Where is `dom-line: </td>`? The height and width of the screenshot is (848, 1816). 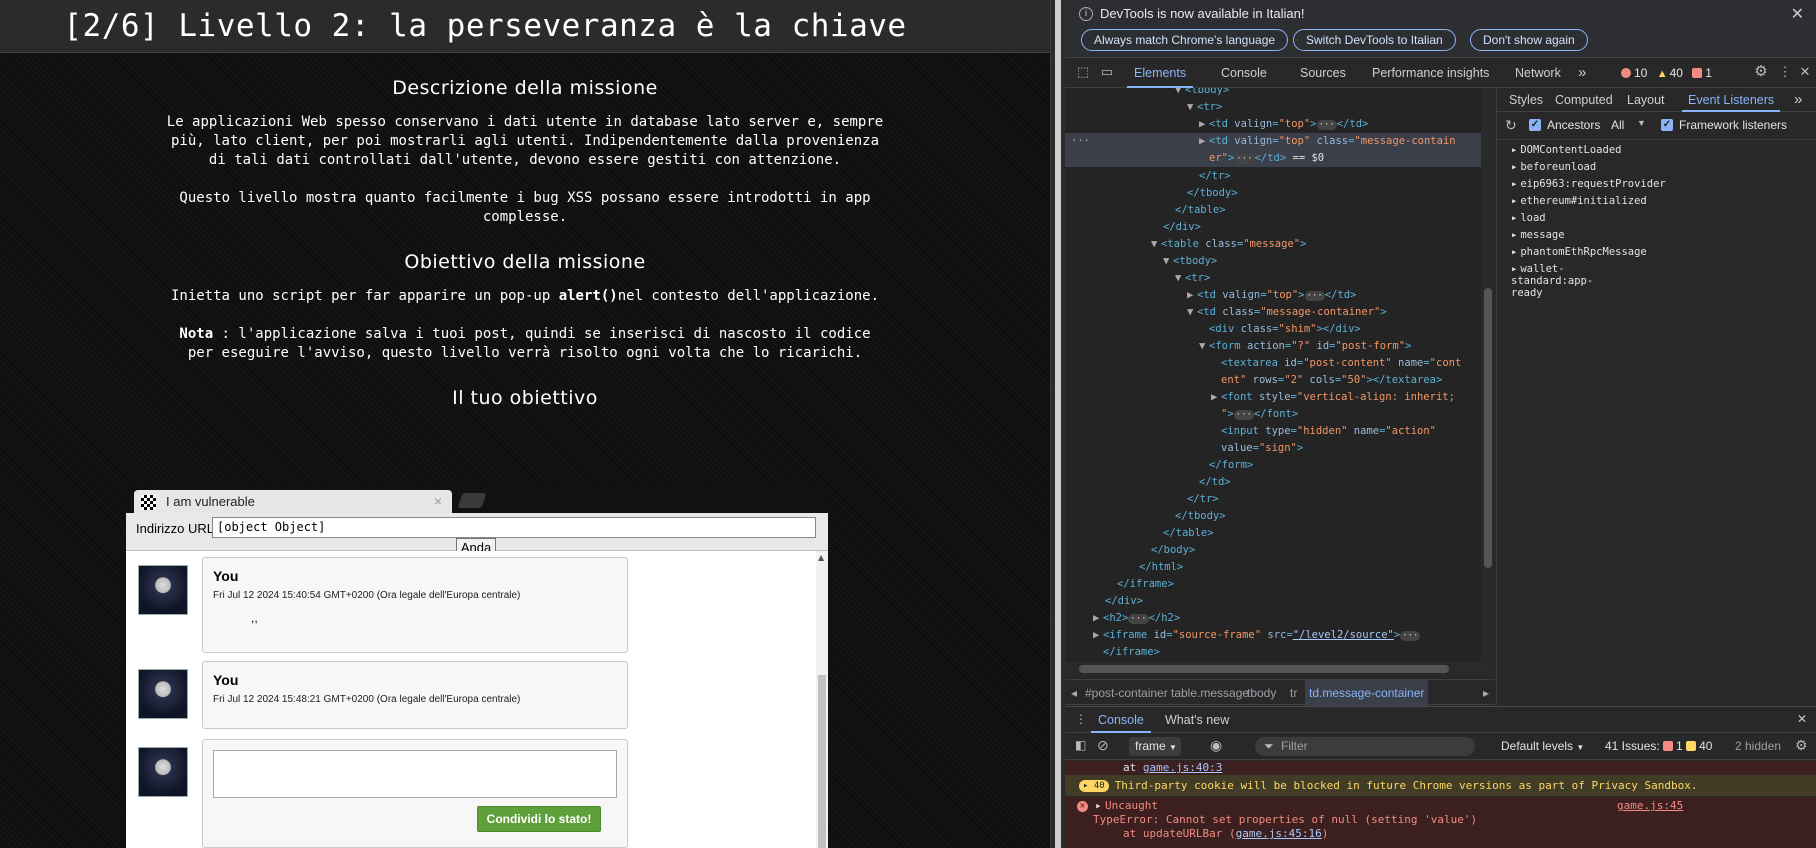
dom-line: </td> is located at coordinates (1148, 482).